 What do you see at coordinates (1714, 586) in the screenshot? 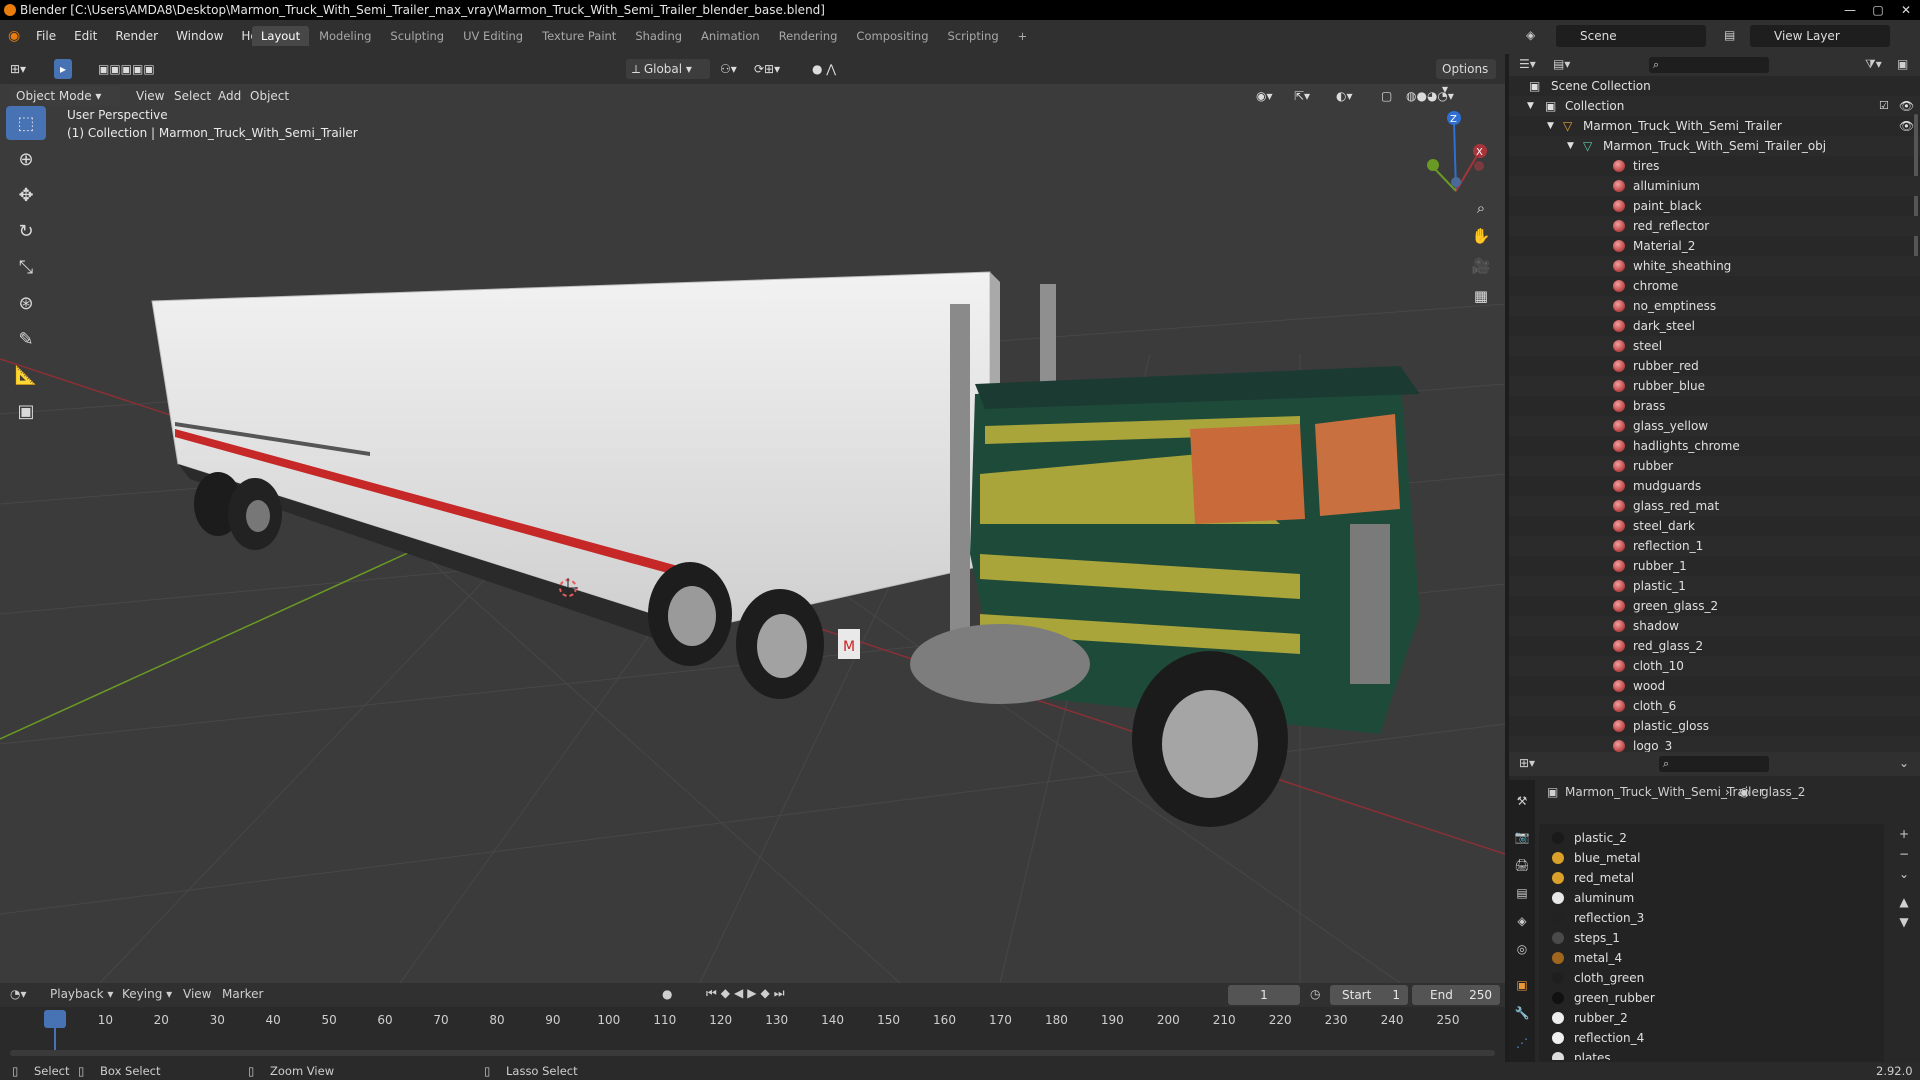
I see `outliner-row-material: plastic_1` at bounding box center [1714, 586].